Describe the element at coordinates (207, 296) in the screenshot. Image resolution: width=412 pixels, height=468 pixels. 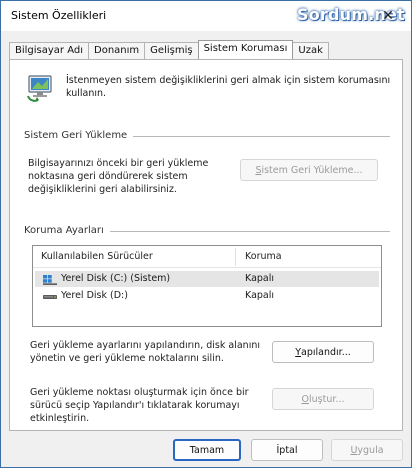
I see `drive-row-d: Yerel Disk (D:) Kapalı` at that location.